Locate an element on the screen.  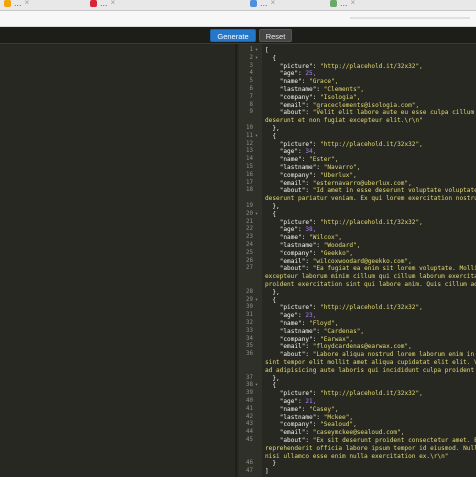
line-number: 40 is located at coordinates (249, 401).